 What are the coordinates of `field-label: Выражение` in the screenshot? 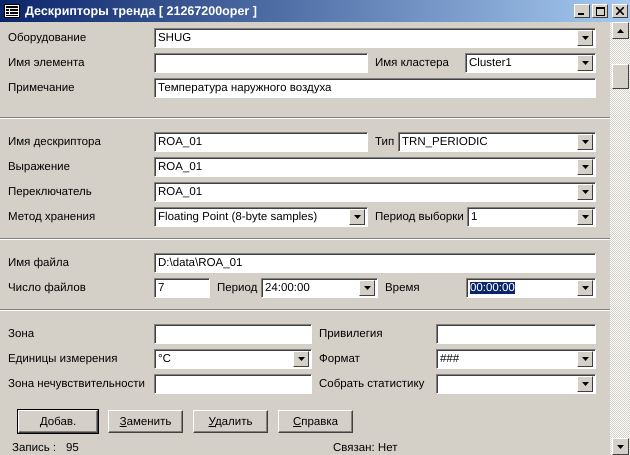 It's located at (39, 166).